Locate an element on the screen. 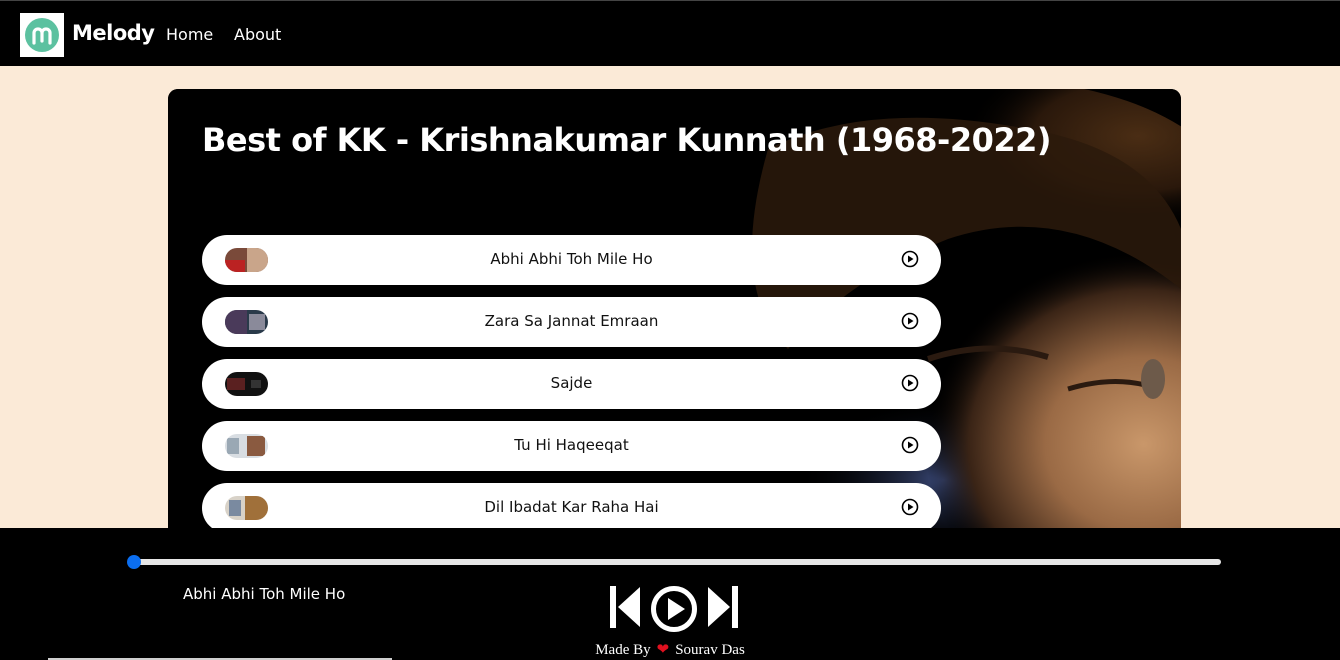  song-title: Abhi Abhi Toh Mile Ho is located at coordinates (571, 259).